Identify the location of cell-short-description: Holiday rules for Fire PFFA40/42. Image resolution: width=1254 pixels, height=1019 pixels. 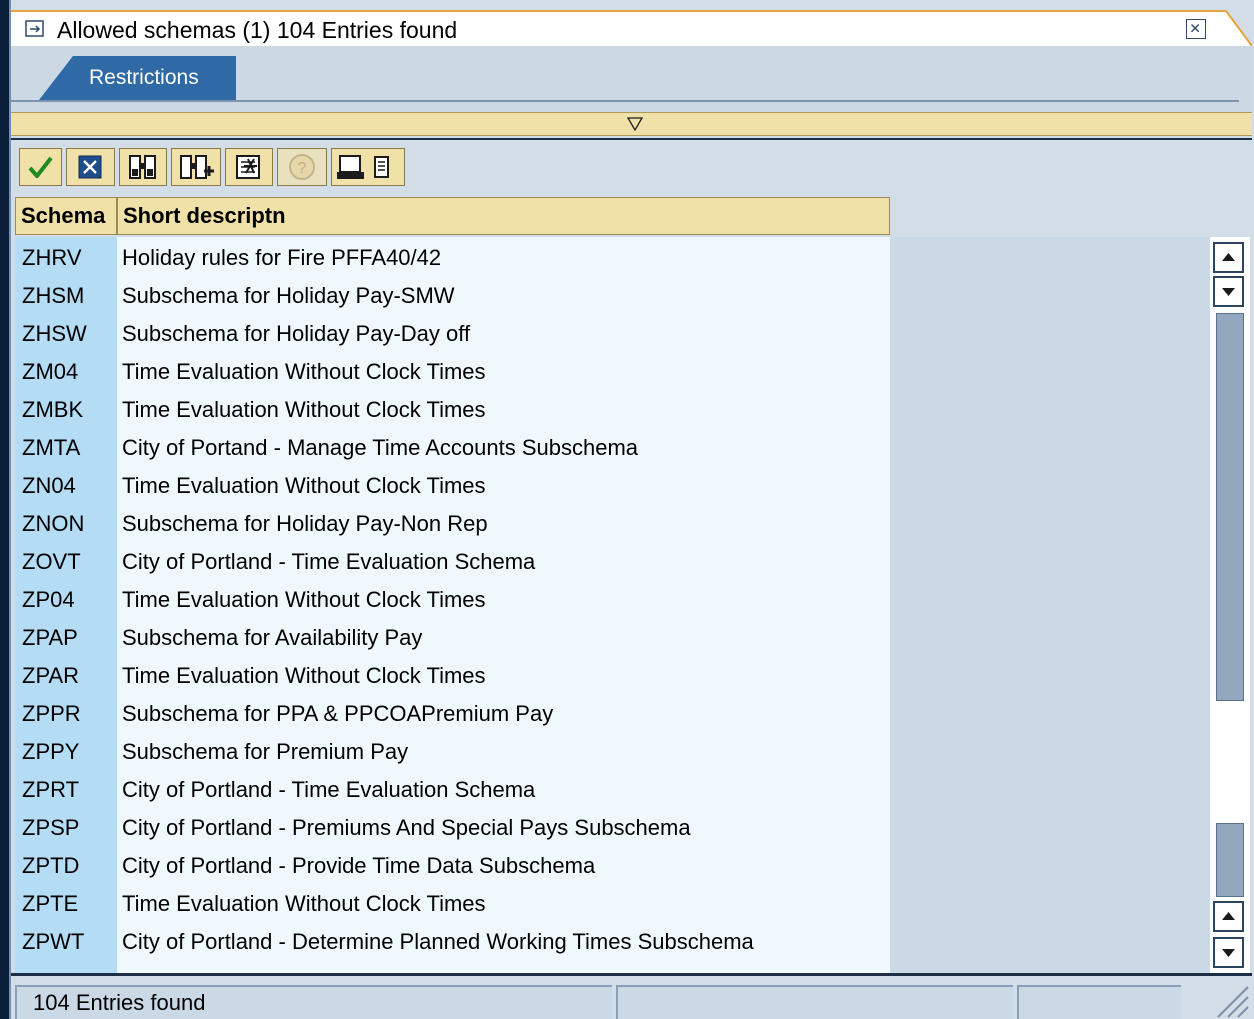
(281, 258).